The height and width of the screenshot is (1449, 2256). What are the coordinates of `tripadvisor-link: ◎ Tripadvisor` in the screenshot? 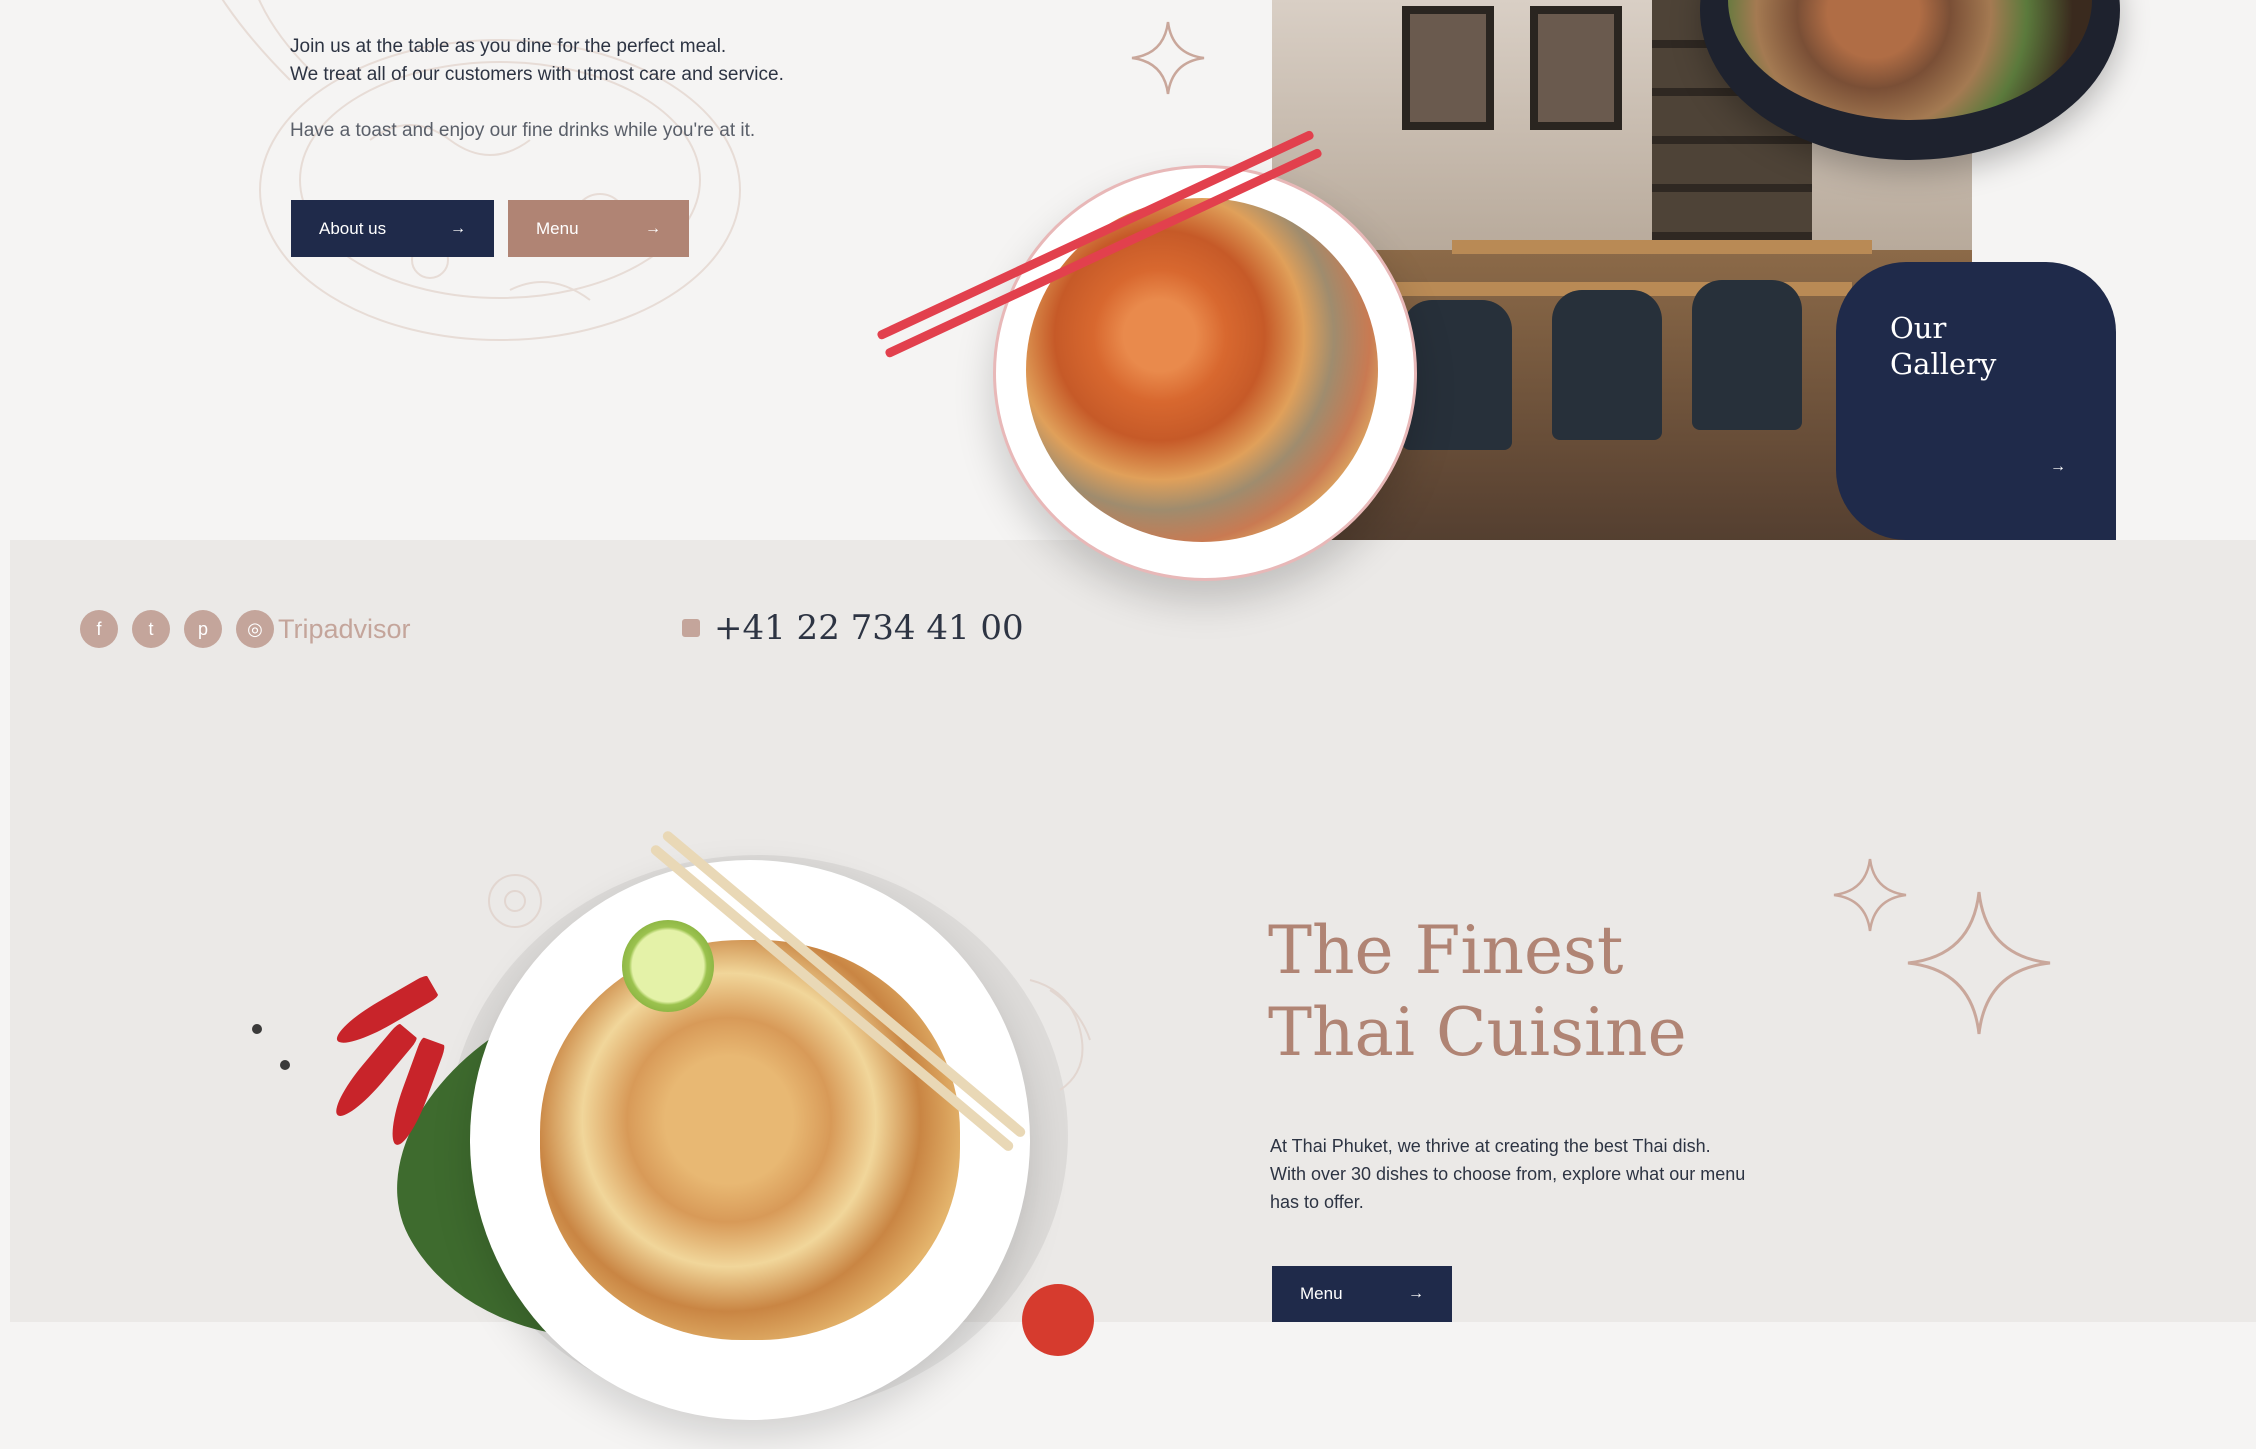 It's located at (323, 629).